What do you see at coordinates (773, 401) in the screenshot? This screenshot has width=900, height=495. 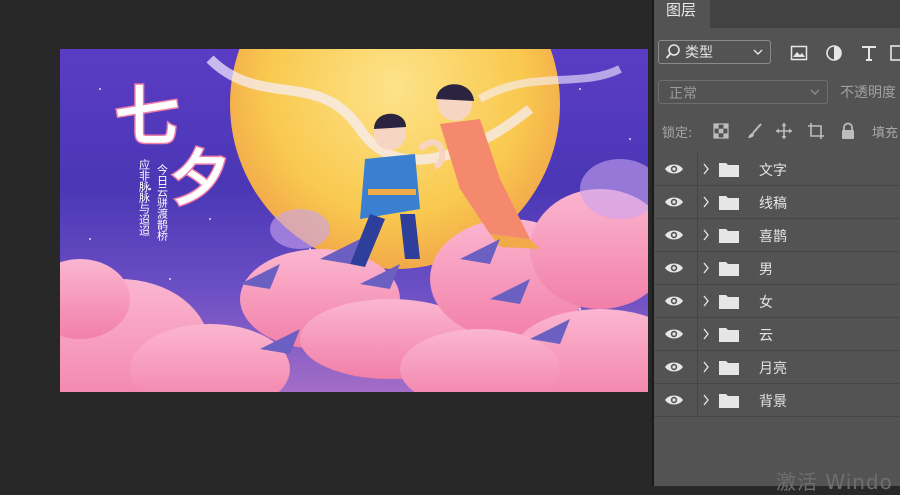 I see `layer-name: 背景` at bounding box center [773, 401].